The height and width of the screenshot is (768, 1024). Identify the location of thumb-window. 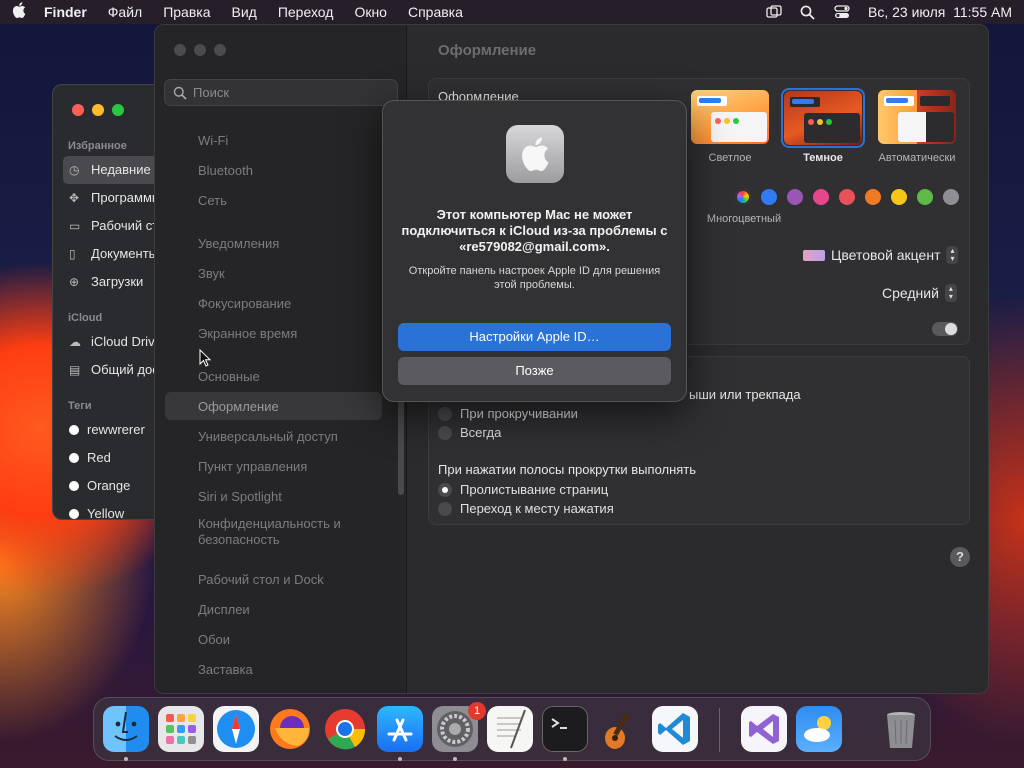
(912, 127).